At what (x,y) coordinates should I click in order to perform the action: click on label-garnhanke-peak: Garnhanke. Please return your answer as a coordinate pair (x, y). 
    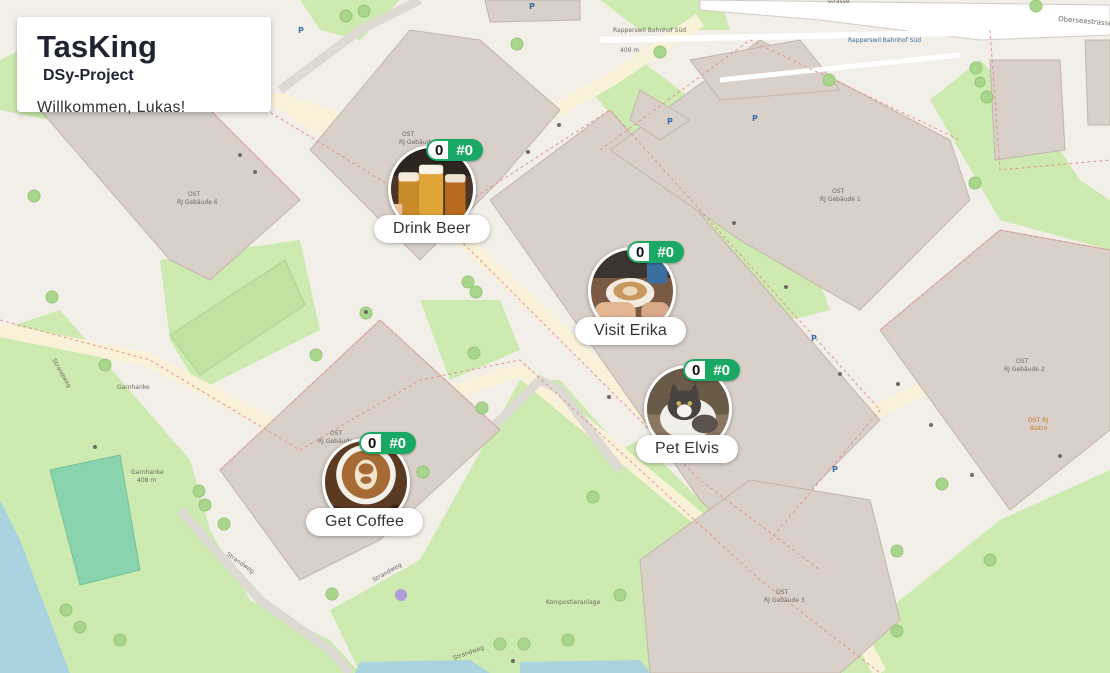
    Looking at the image, I should click on (147, 472).